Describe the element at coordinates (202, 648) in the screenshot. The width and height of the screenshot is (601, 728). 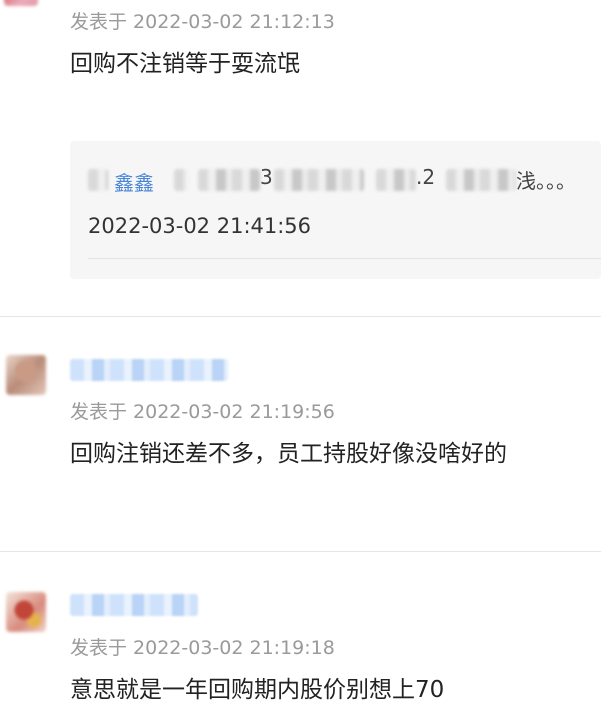
I see `comment-timestamp: 发表于 2022-03-02 21:19:18` at that location.